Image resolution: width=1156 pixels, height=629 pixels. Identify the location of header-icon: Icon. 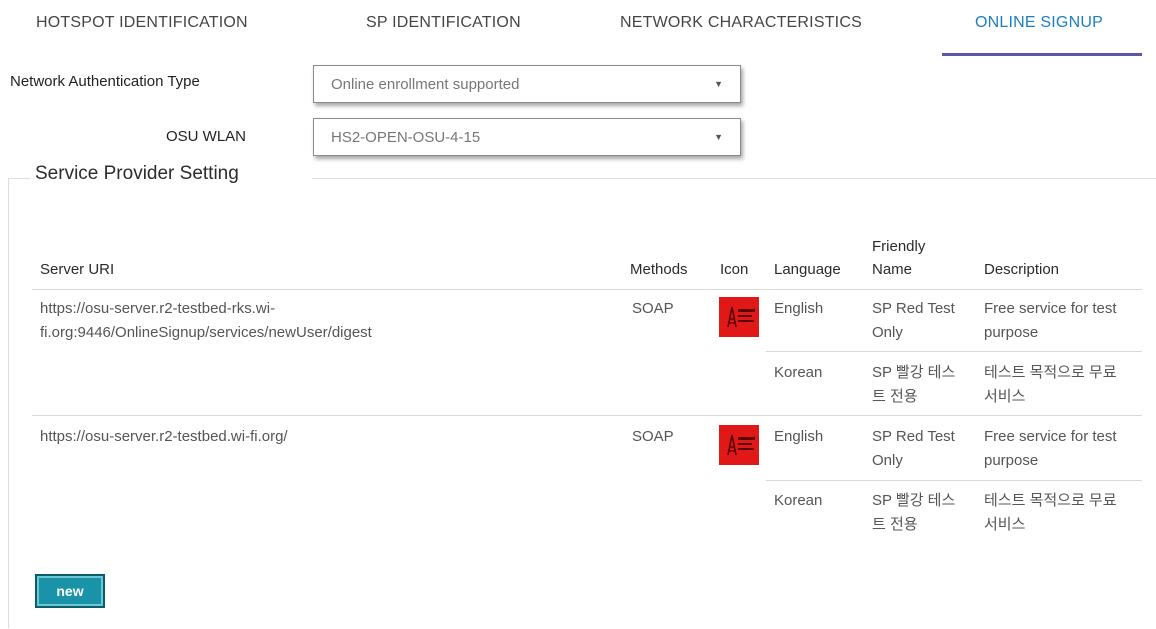
(734, 269).